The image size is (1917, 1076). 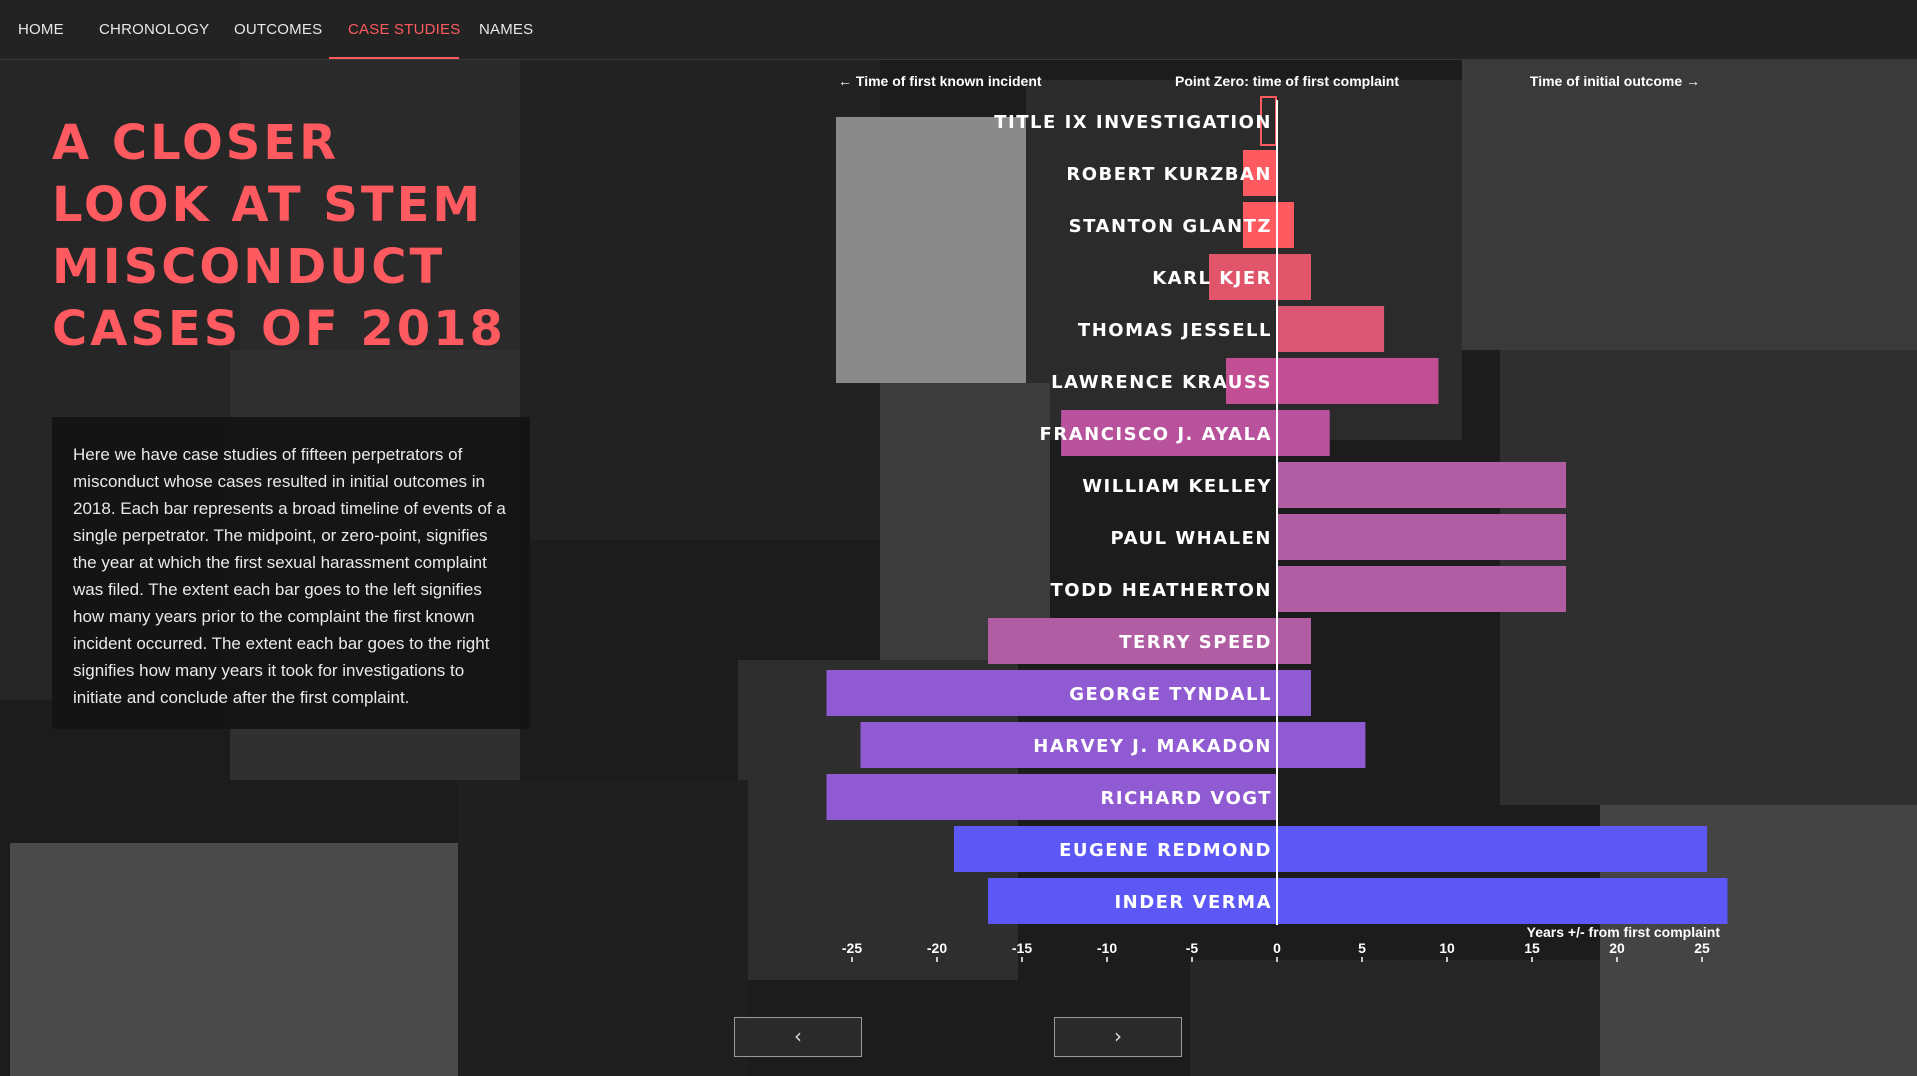 What do you see at coordinates (1702, 948) in the screenshot?
I see `x-tick-label: 25` at bounding box center [1702, 948].